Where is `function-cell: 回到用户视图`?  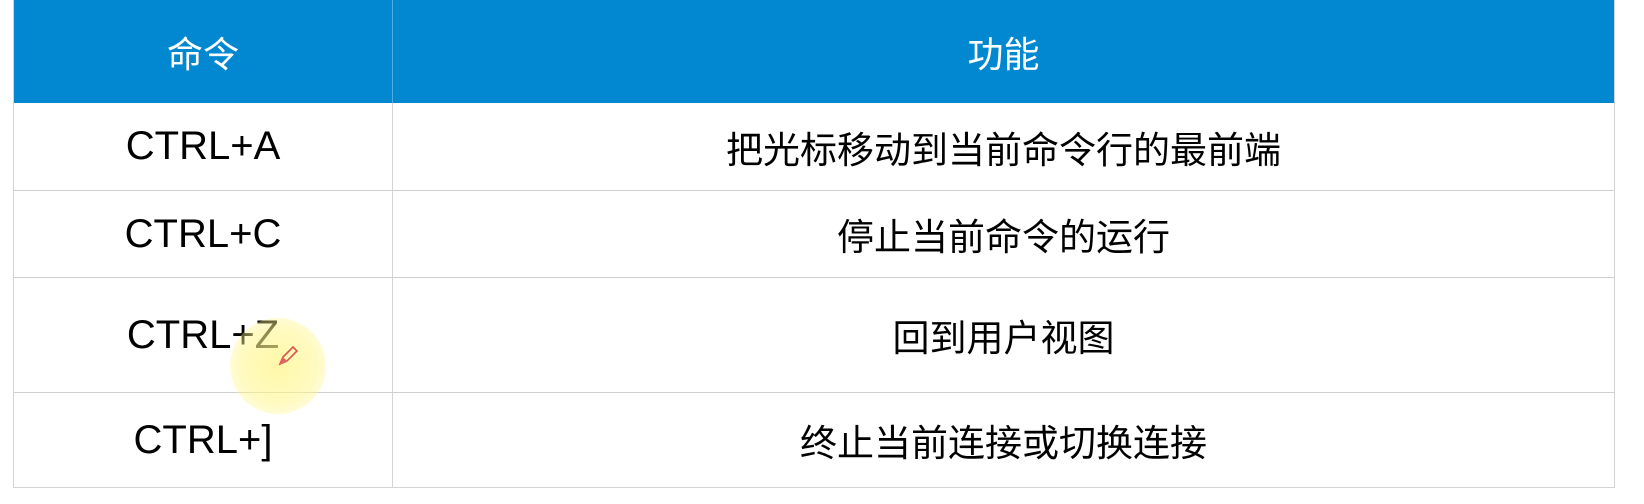 function-cell: 回到用户视图 is located at coordinates (1003, 338).